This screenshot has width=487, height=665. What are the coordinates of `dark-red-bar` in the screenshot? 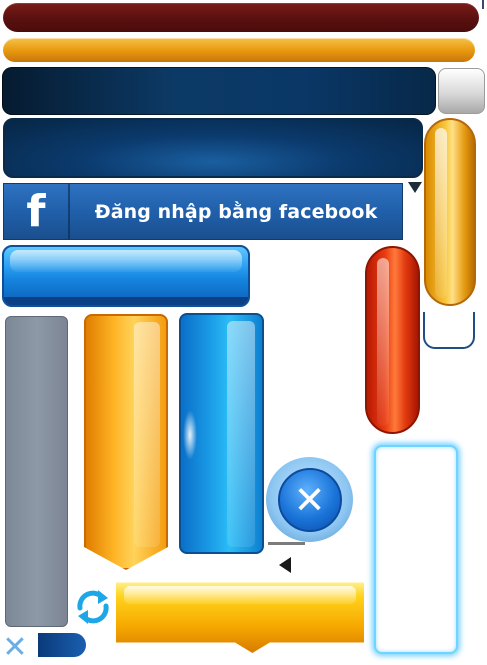 It's located at (241, 17).